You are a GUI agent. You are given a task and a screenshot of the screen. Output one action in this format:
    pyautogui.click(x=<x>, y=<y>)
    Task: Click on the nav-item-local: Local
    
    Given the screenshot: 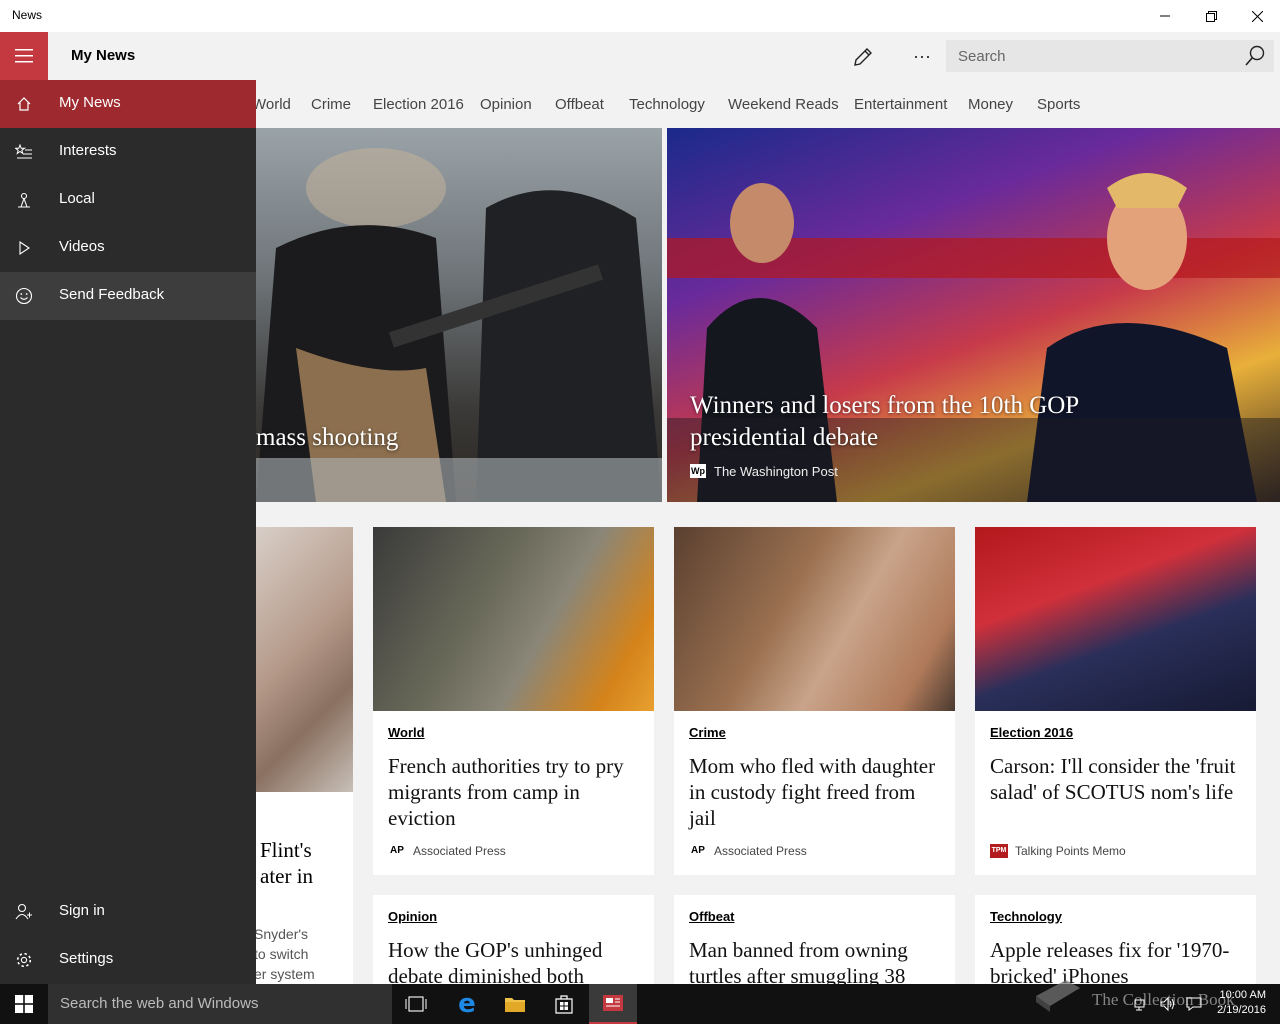 What is the action you would take?
    pyautogui.click(x=128, y=200)
    